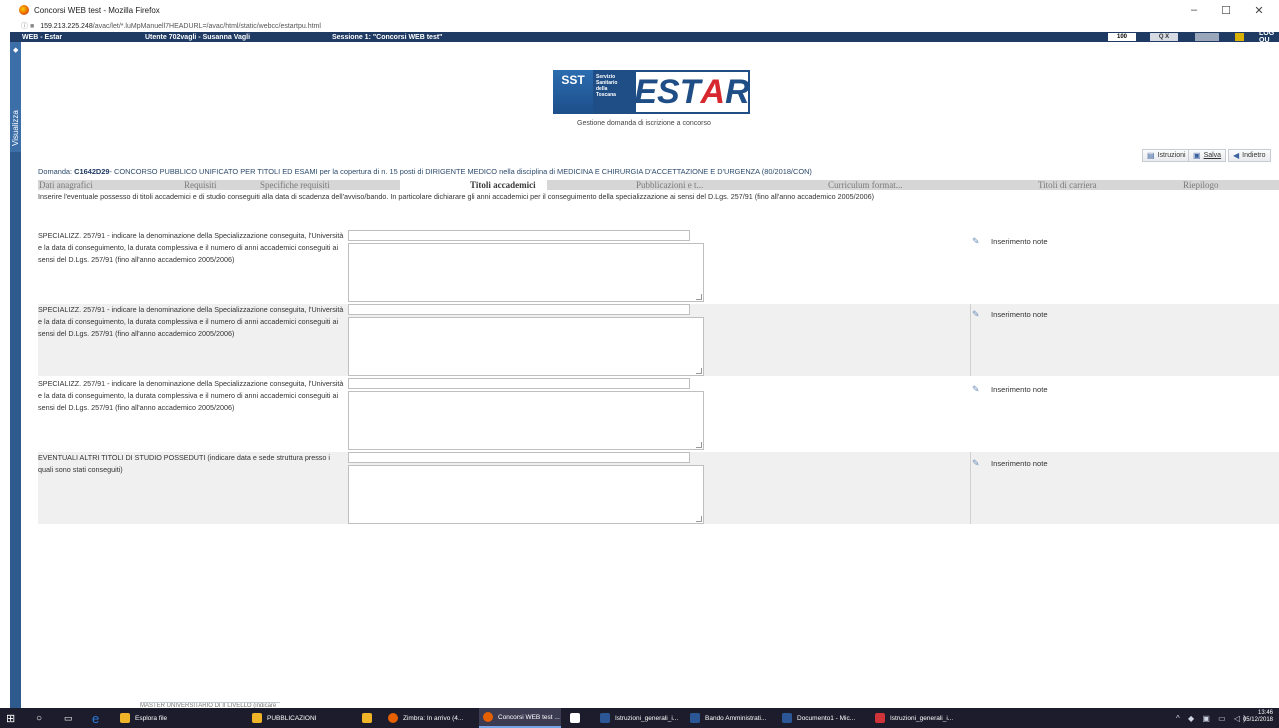 The image size is (1279, 728). I want to click on logout-button: LOG OU, so click(1269, 37).